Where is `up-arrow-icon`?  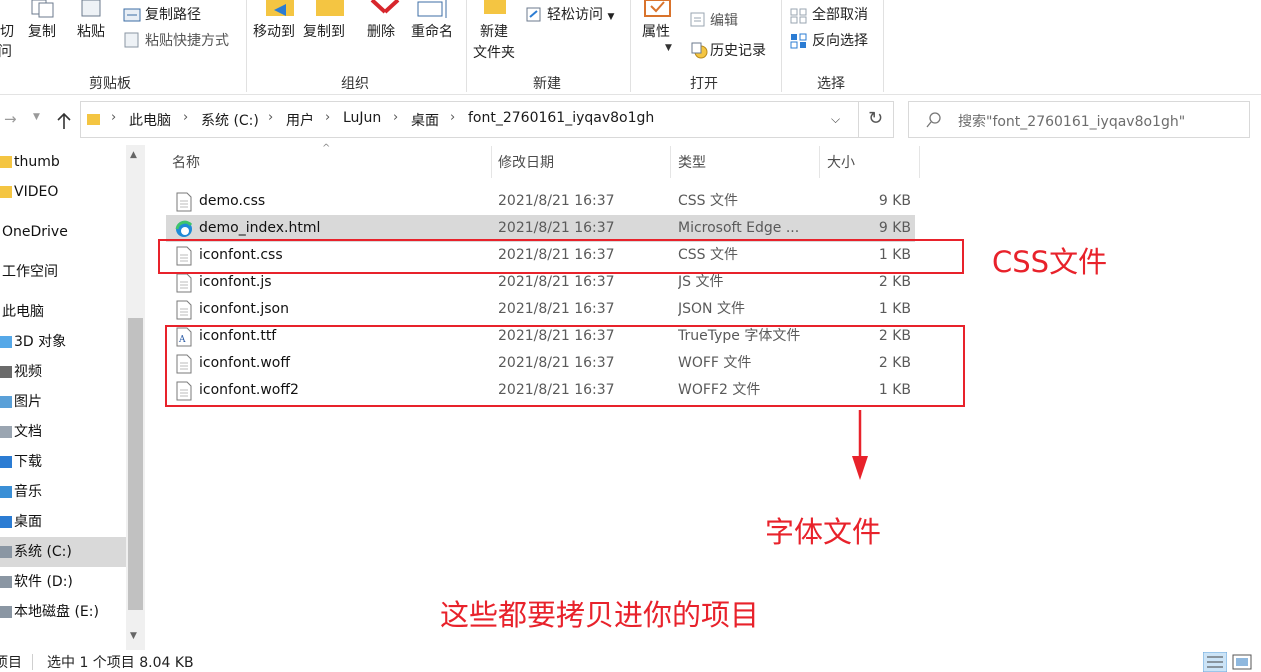
up-arrow-icon is located at coordinates (64, 121).